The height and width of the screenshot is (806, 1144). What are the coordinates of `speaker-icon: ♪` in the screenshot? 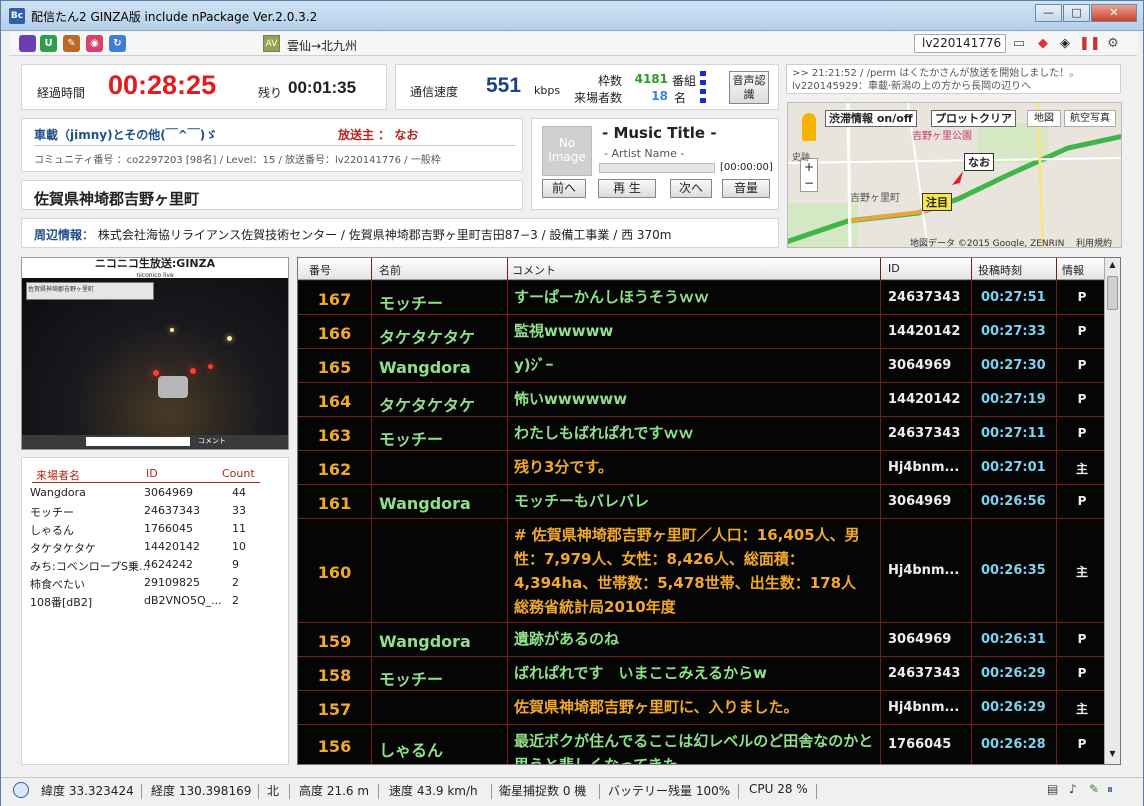 It's located at (1073, 789).